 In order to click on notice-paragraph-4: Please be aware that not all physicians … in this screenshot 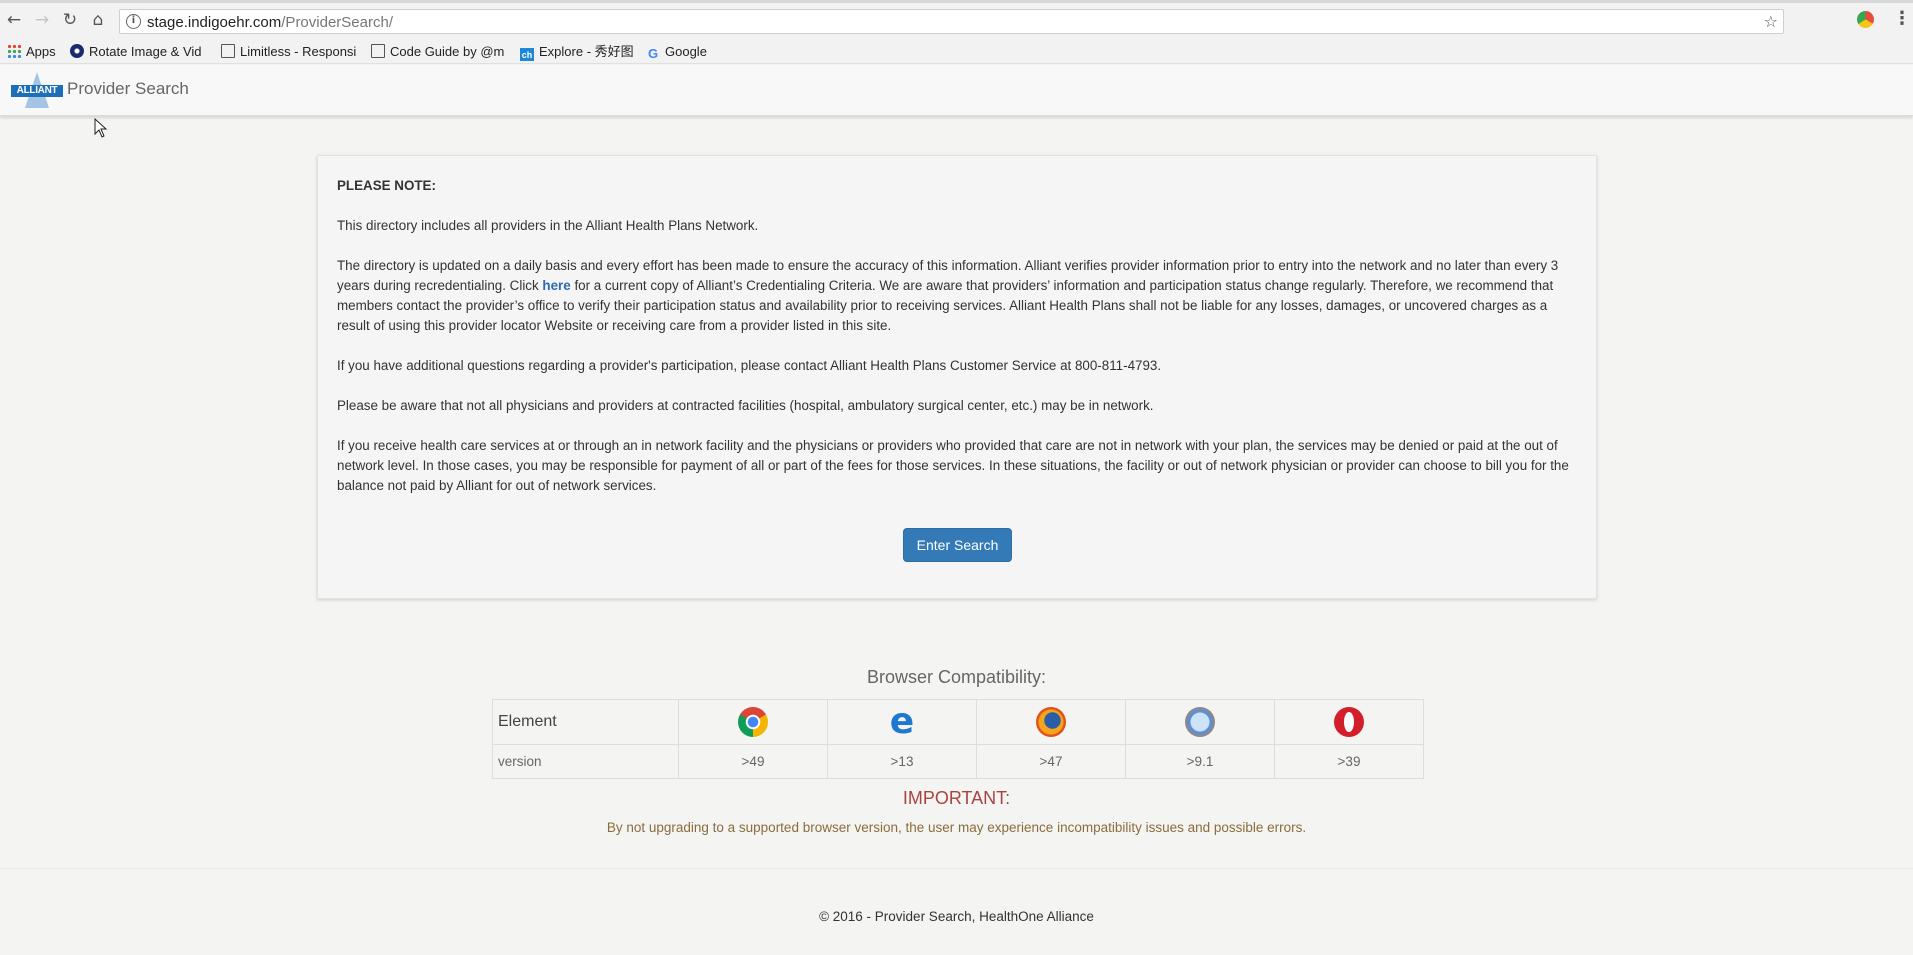, I will do `click(745, 405)`.